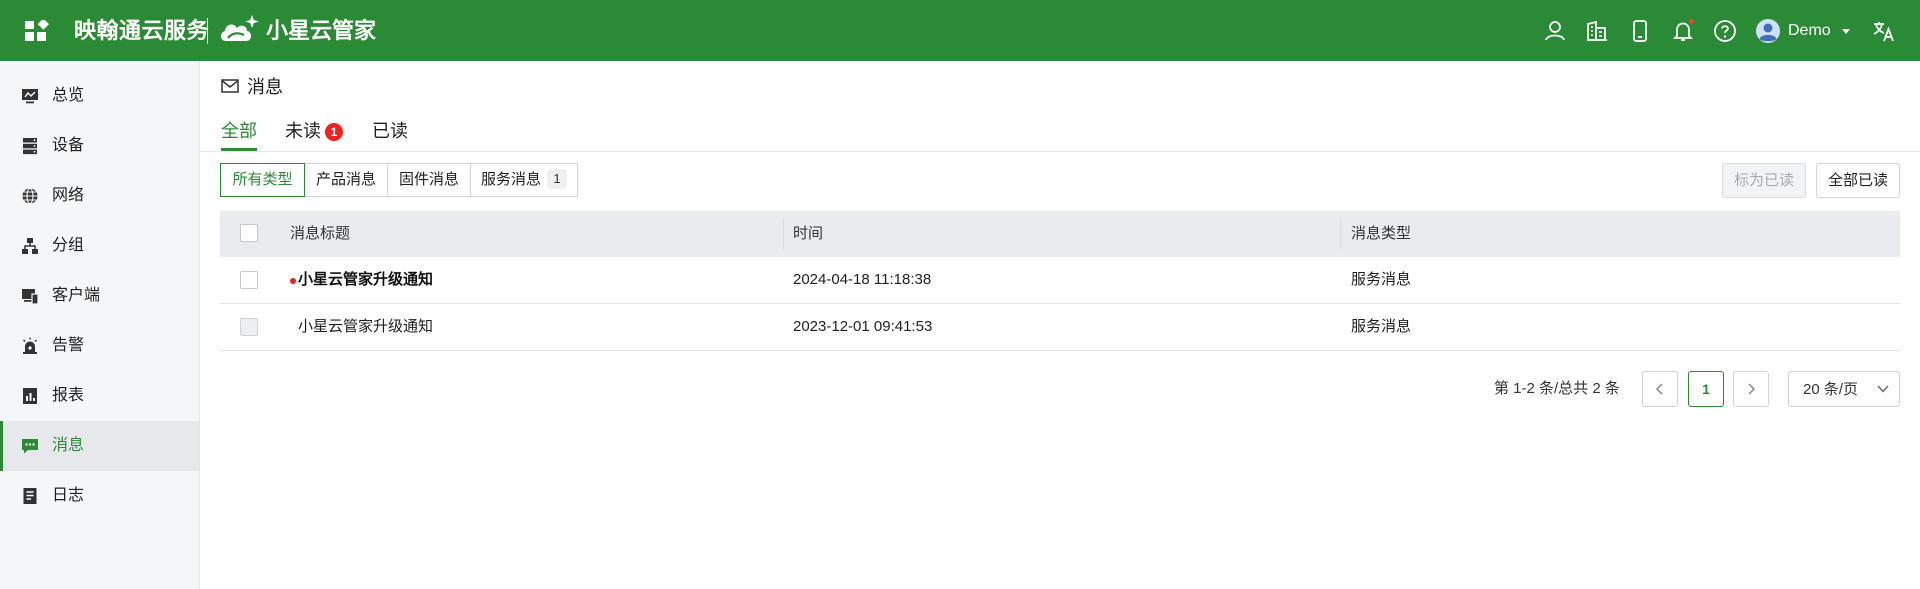 The width and height of the screenshot is (1920, 589). I want to click on user-menu-caret-icon, so click(1846, 31).